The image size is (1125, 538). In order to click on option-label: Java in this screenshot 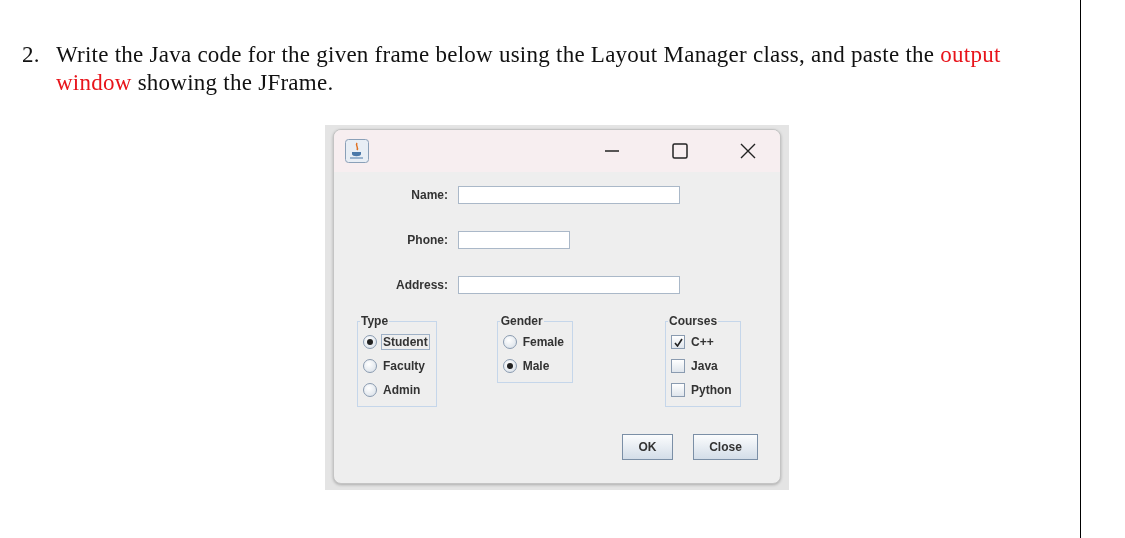, I will do `click(704, 366)`.